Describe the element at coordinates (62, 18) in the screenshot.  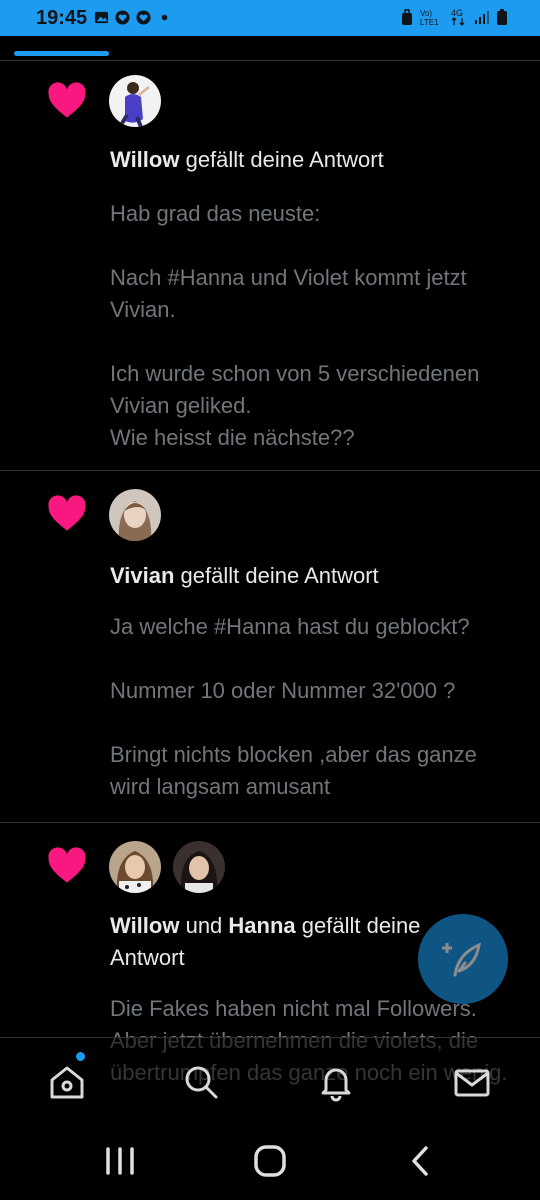
I see `status-time: 19:45` at that location.